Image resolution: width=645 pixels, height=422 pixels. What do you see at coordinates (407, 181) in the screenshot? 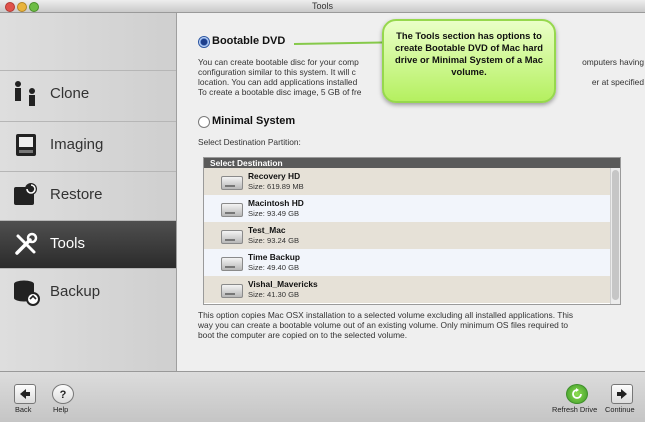
I see `drive-row-recovery-hd: Recovery HD Size: 619.89 MB` at bounding box center [407, 181].